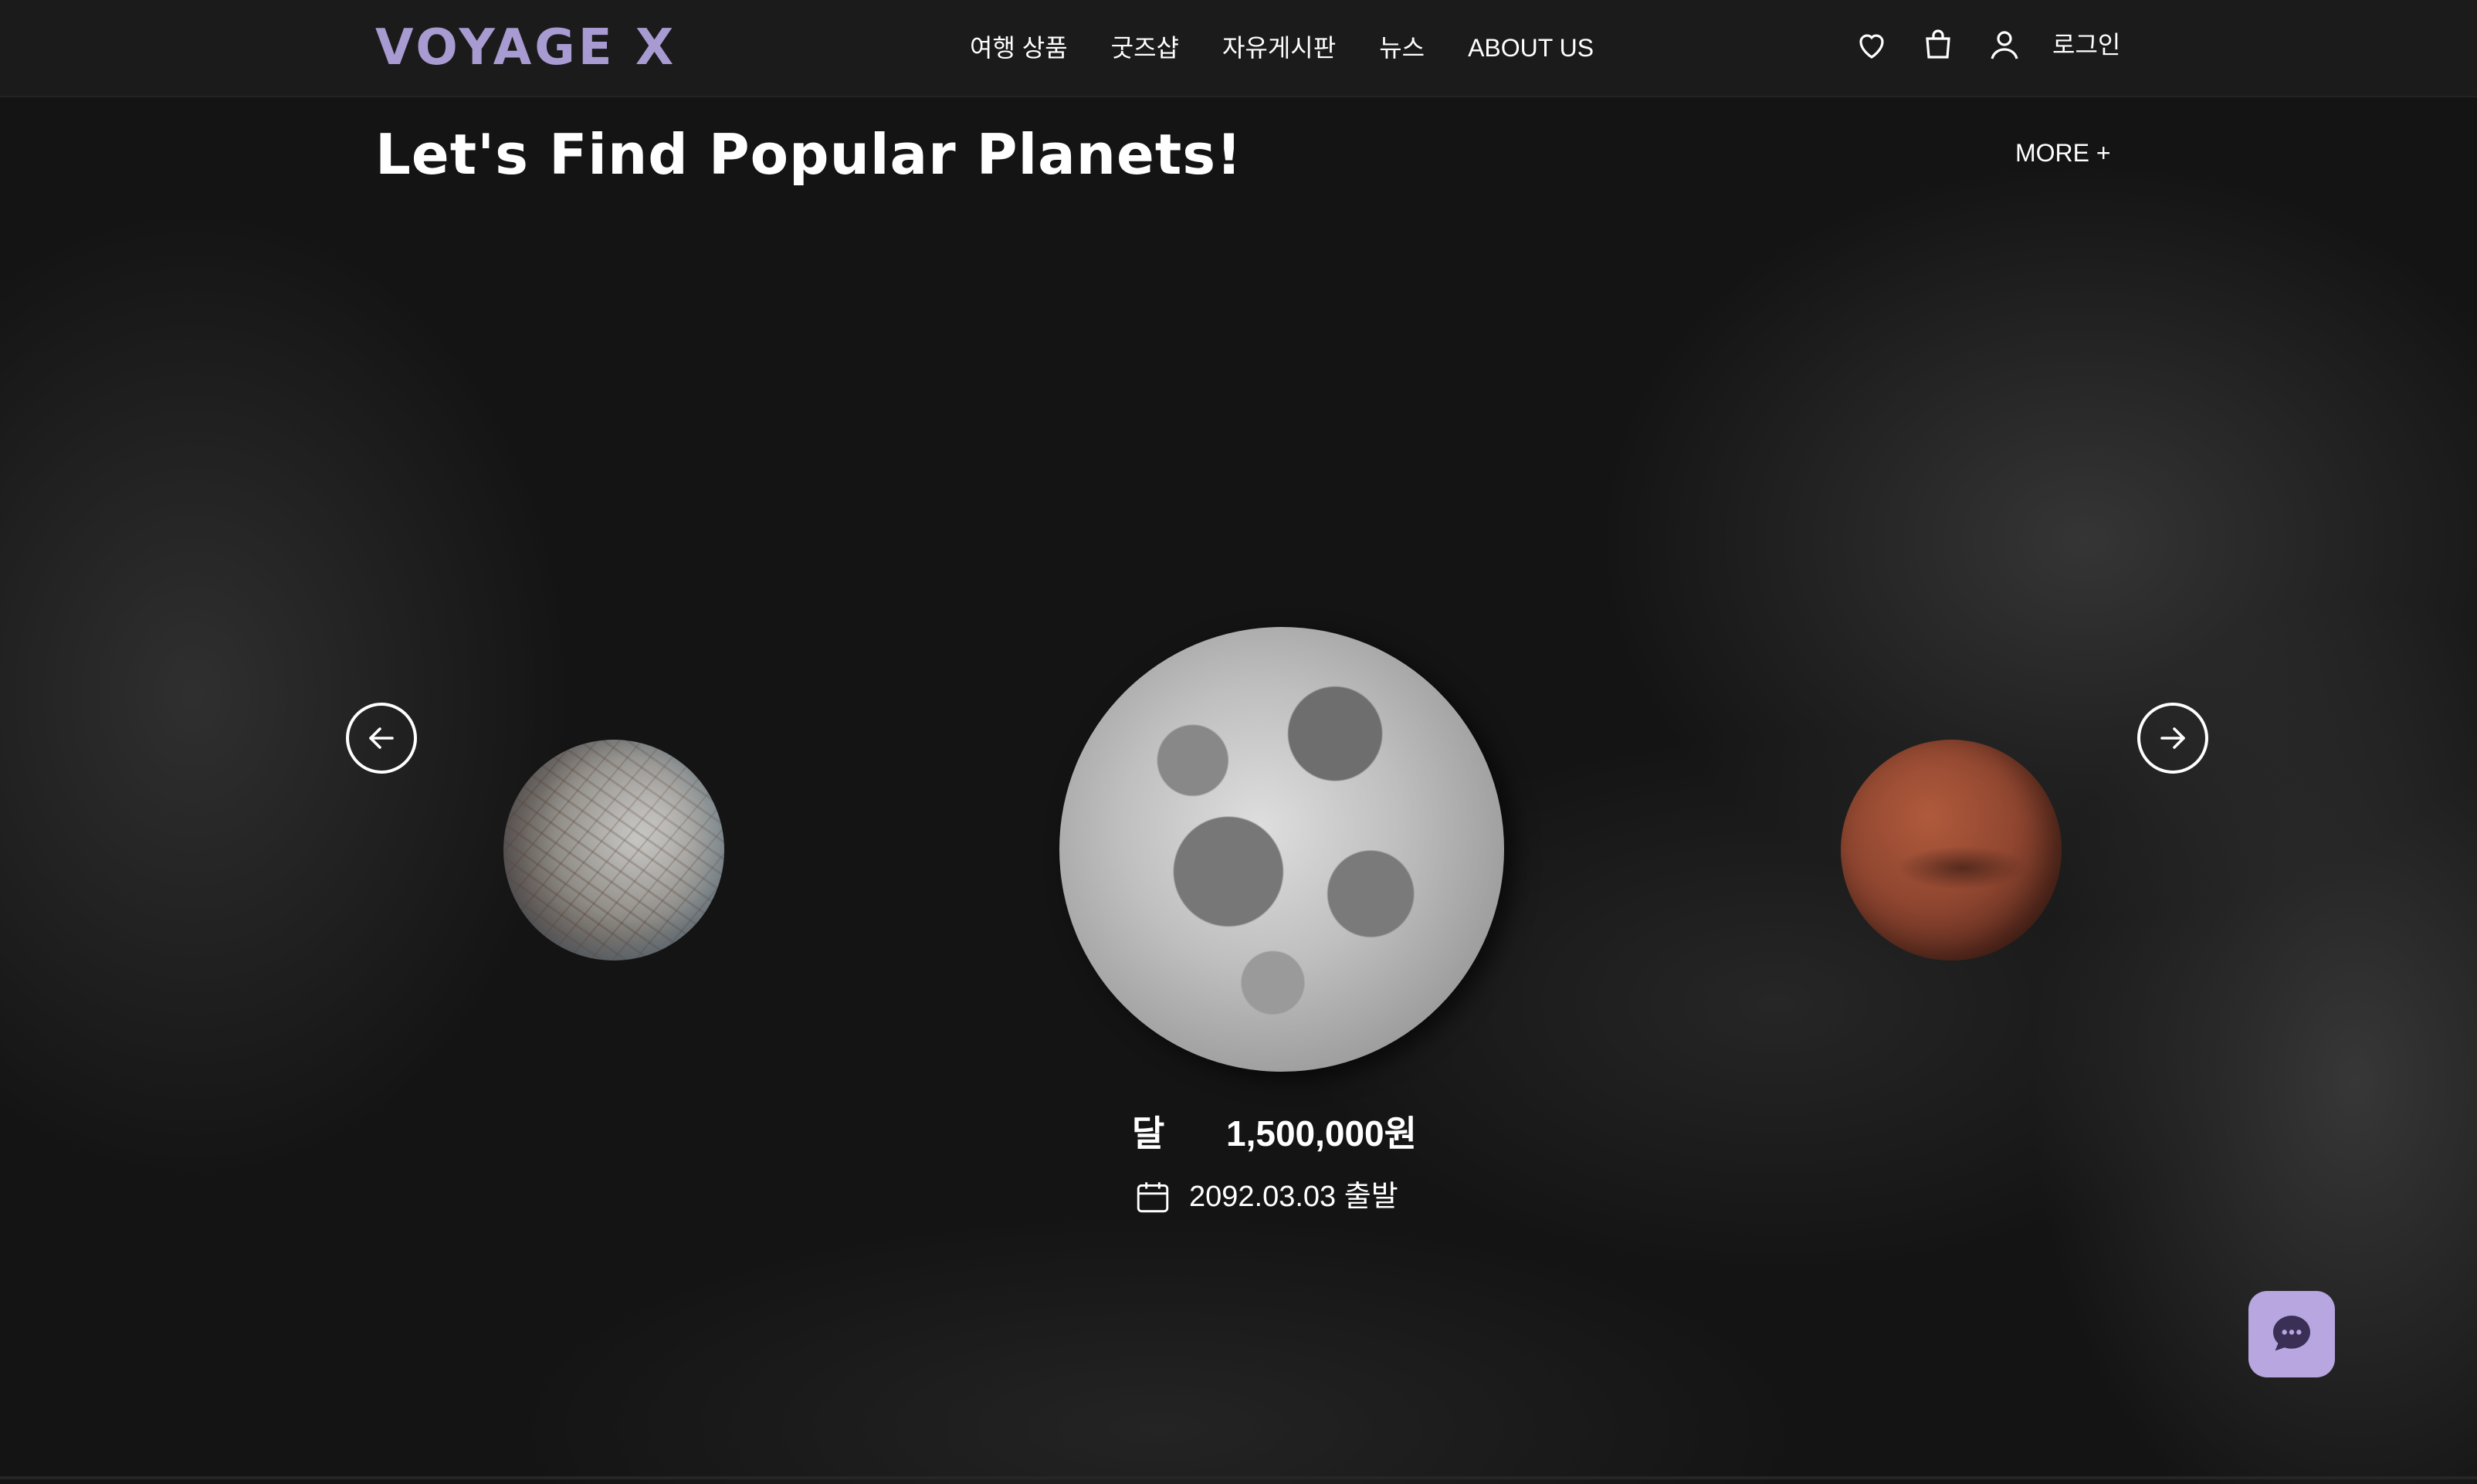 Image resolution: width=2477 pixels, height=1484 pixels. What do you see at coordinates (1938, 44) in the screenshot?
I see `shopping-bag-icon` at bounding box center [1938, 44].